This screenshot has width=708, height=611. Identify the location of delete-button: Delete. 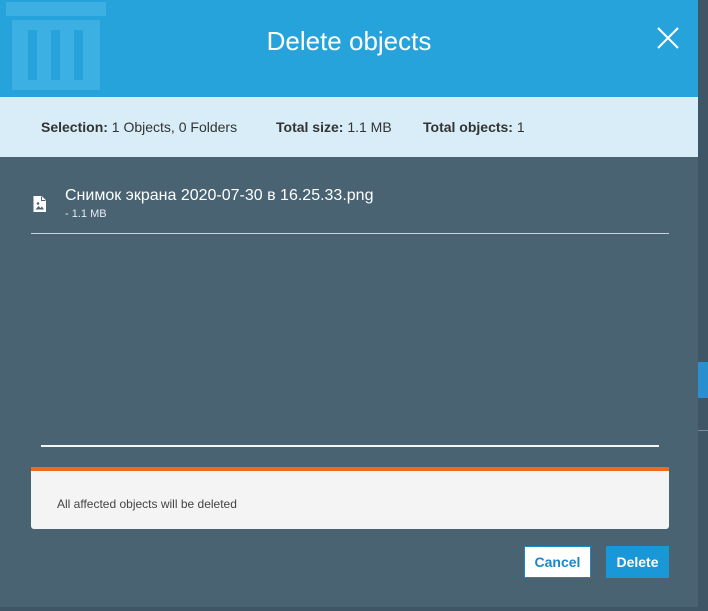
(637, 562).